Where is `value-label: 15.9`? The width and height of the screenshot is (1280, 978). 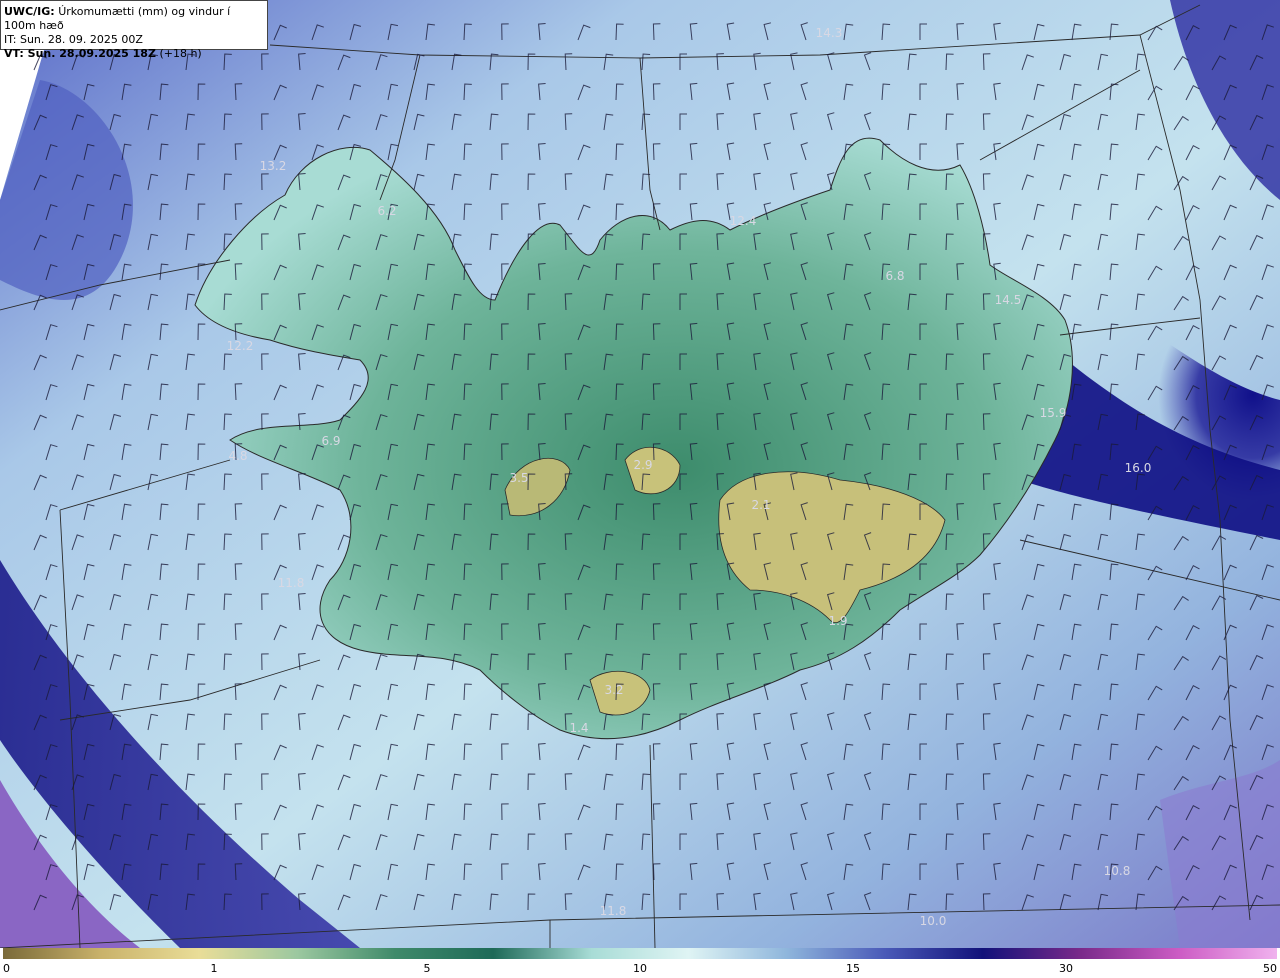 value-label: 15.9 is located at coordinates (1053, 413).